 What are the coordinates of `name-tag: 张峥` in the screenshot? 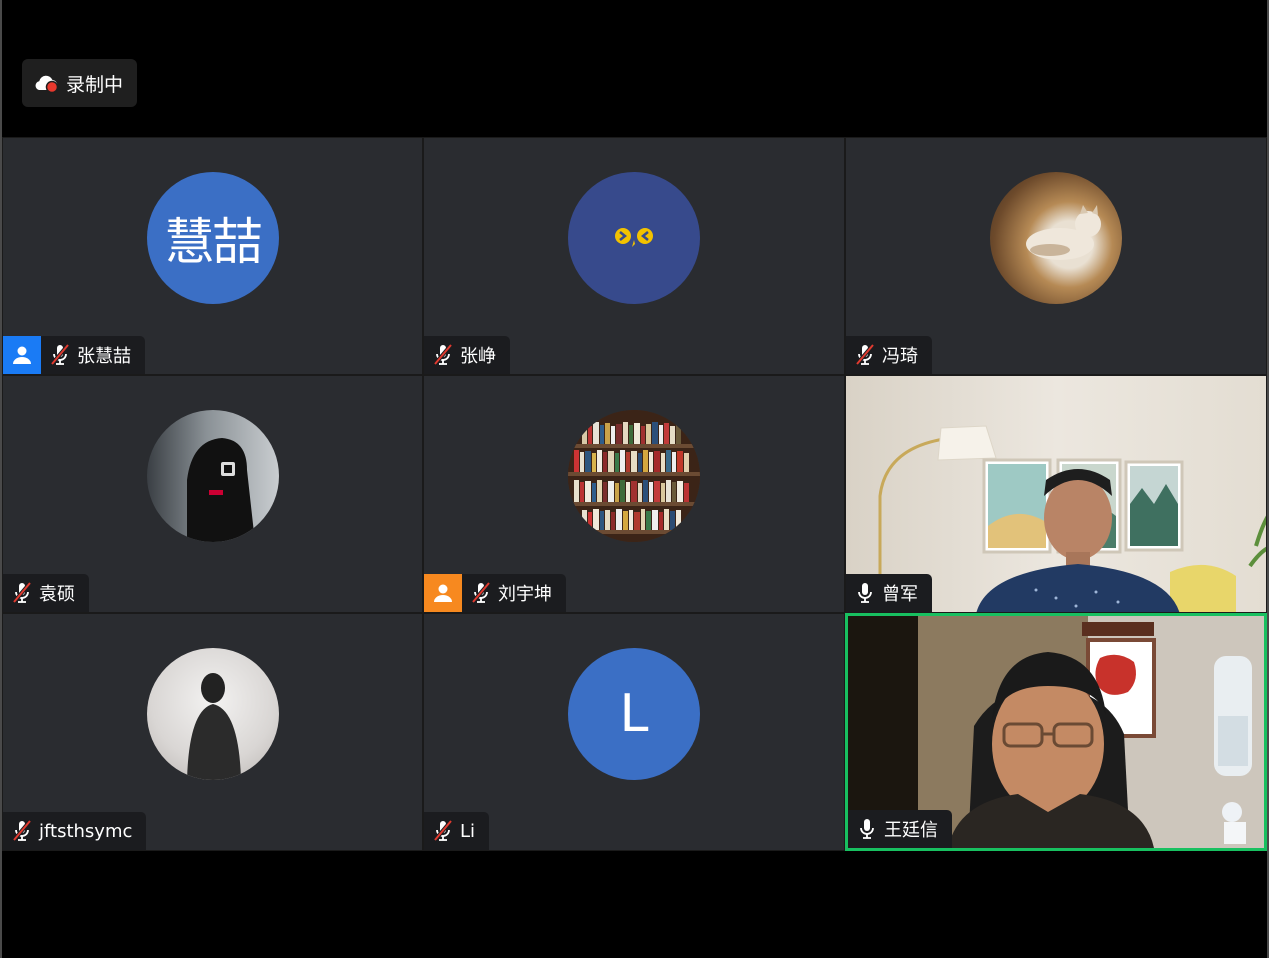 It's located at (467, 355).